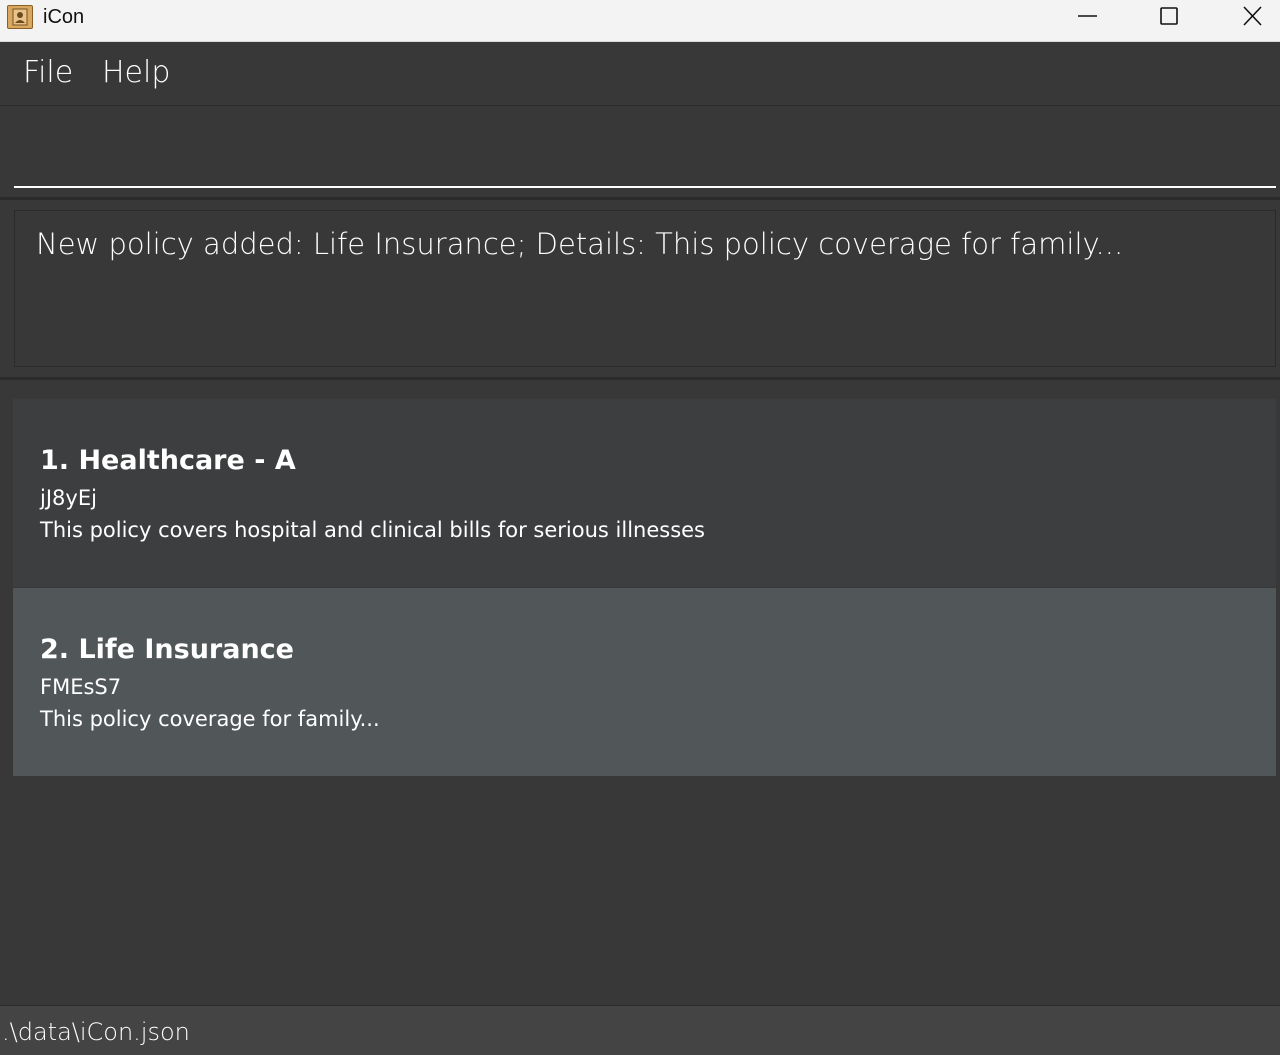 The width and height of the screenshot is (1280, 1055). Describe the element at coordinates (645, 147) in the screenshot. I see `command-input` at that location.